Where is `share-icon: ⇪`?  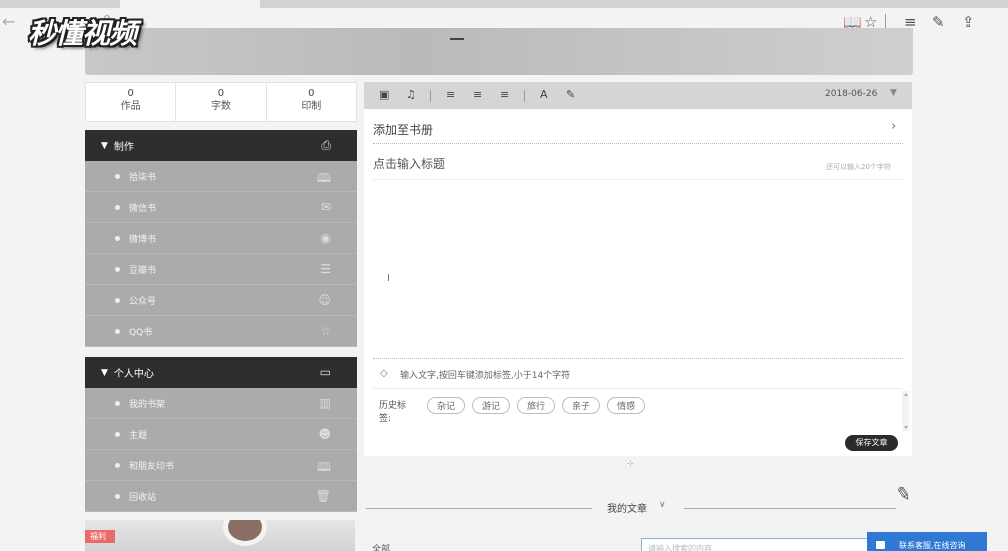 share-icon: ⇪ is located at coordinates (968, 22).